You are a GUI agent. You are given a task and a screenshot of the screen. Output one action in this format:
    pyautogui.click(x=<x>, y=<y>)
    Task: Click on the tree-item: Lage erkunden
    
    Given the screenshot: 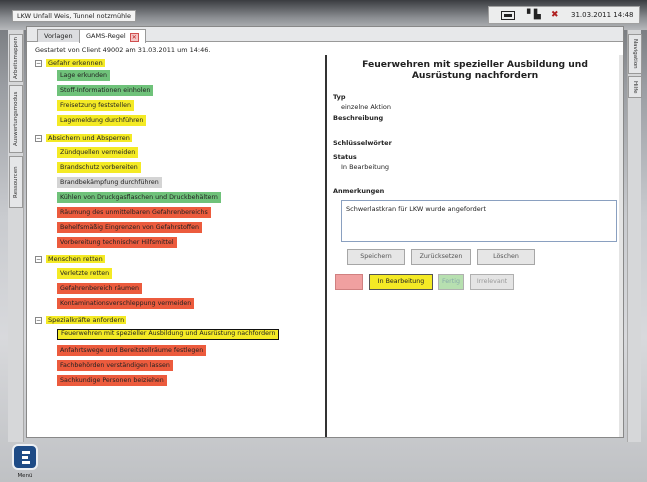 What is the action you would take?
    pyautogui.click(x=83, y=75)
    